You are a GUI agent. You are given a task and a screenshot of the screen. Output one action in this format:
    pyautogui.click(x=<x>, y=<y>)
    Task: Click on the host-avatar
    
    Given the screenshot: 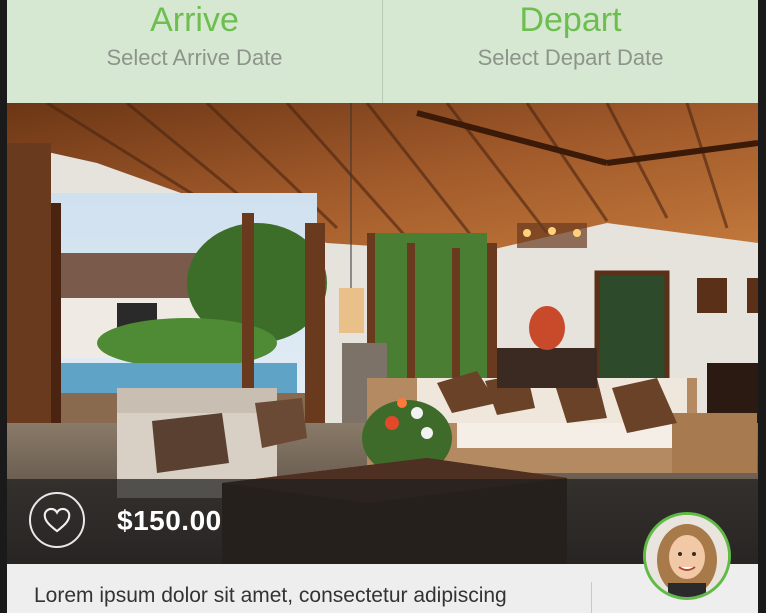 What is the action you would take?
    pyautogui.click(x=687, y=556)
    